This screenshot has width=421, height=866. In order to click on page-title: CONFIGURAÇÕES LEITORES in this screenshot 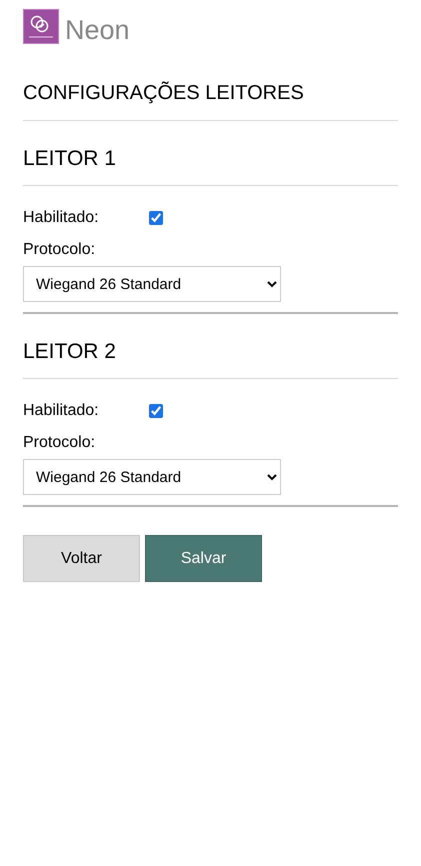, I will do `click(163, 93)`.